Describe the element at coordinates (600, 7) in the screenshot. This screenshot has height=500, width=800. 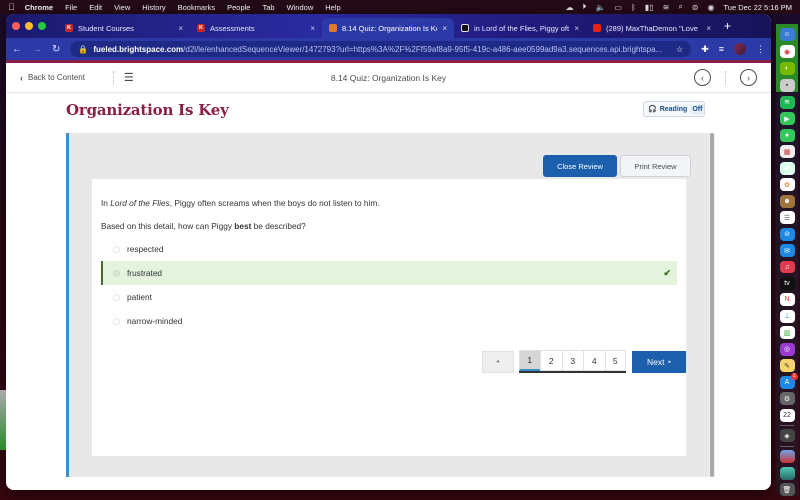
I see `volume-icon: 🔈` at that location.